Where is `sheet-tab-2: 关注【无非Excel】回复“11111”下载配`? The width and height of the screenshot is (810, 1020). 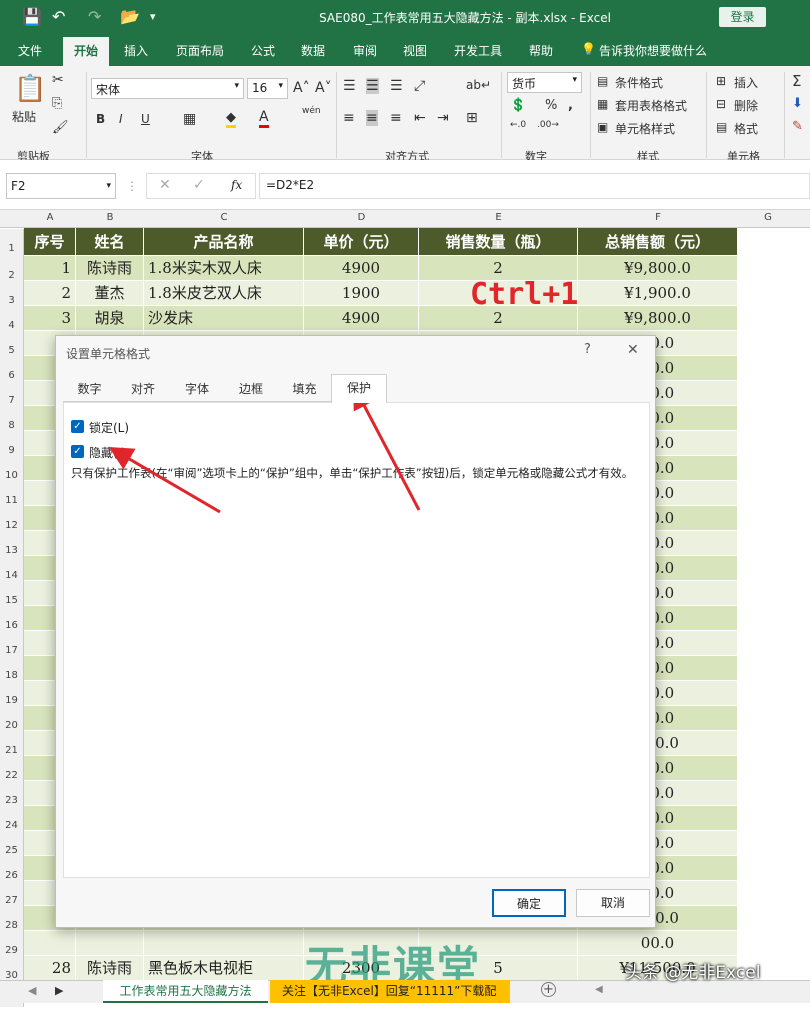
sheet-tab-2: 关注【无非Excel】回复“11111”下载配 is located at coordinates (390, 991).